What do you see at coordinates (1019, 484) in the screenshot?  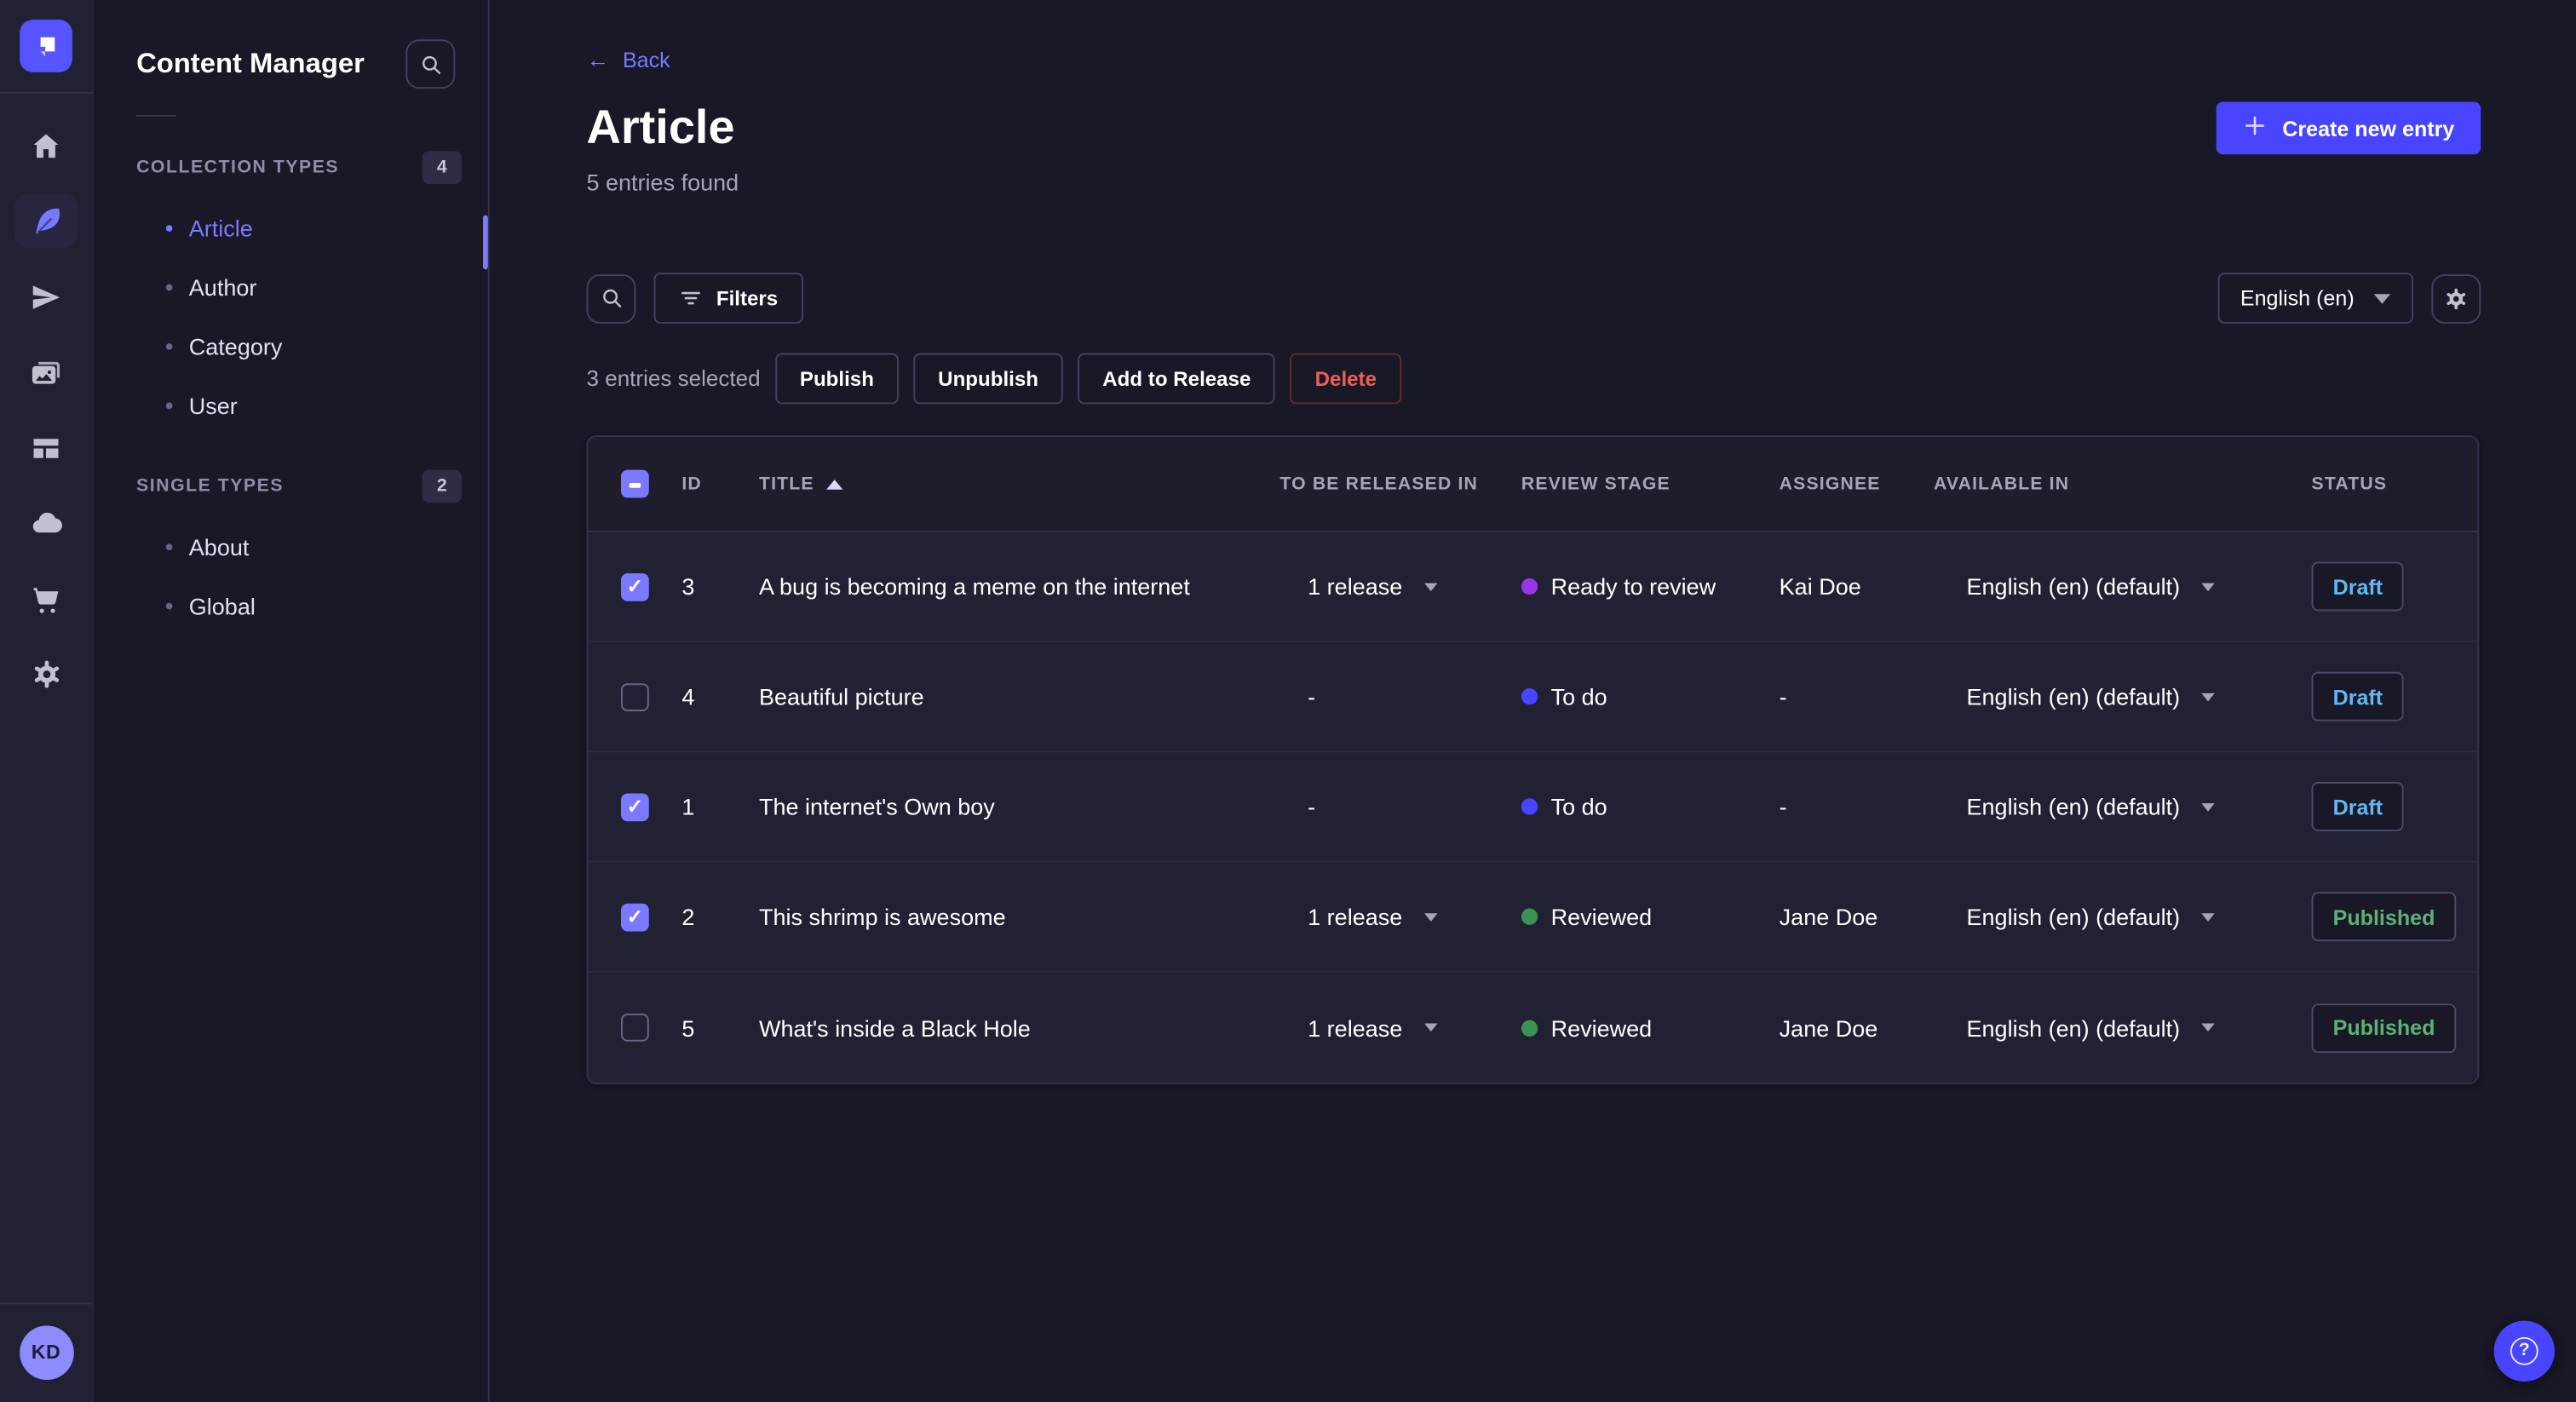 I see `column-header-title: TITLE` at bounding box center [1019, 484].